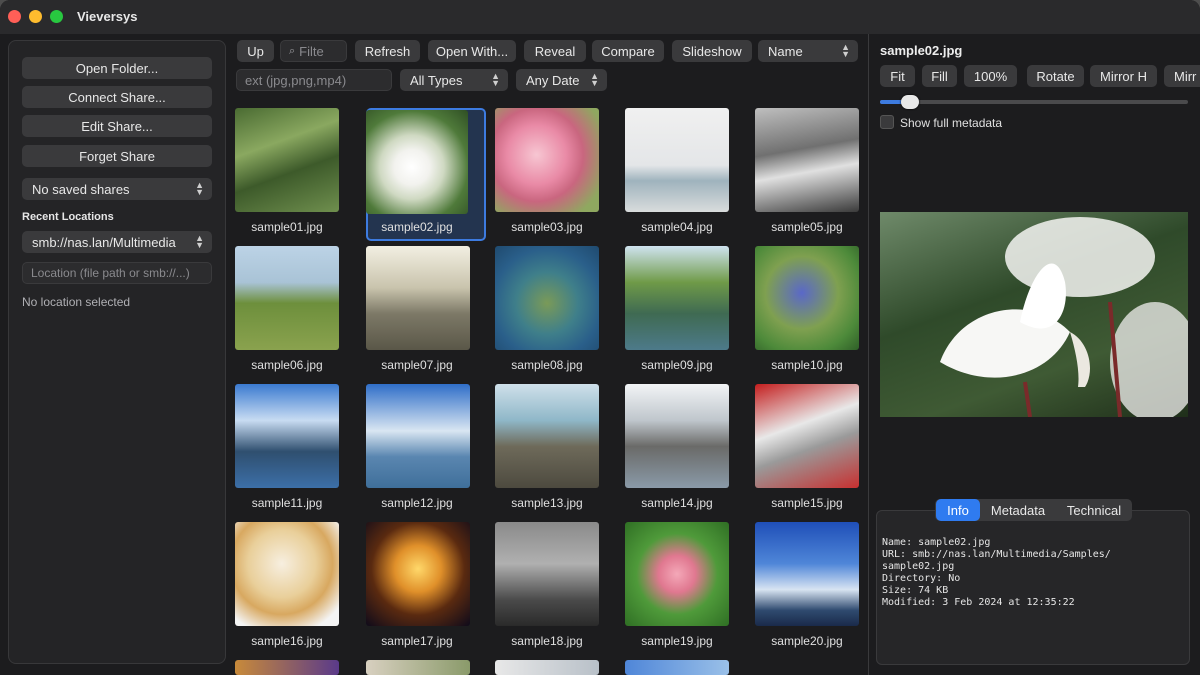 The width and height of the screenshot is (1200, 675). Describe the element at coordinates (936, 542) in the screenshot. I see `info-name: Name: sample02.jpg` at that location.